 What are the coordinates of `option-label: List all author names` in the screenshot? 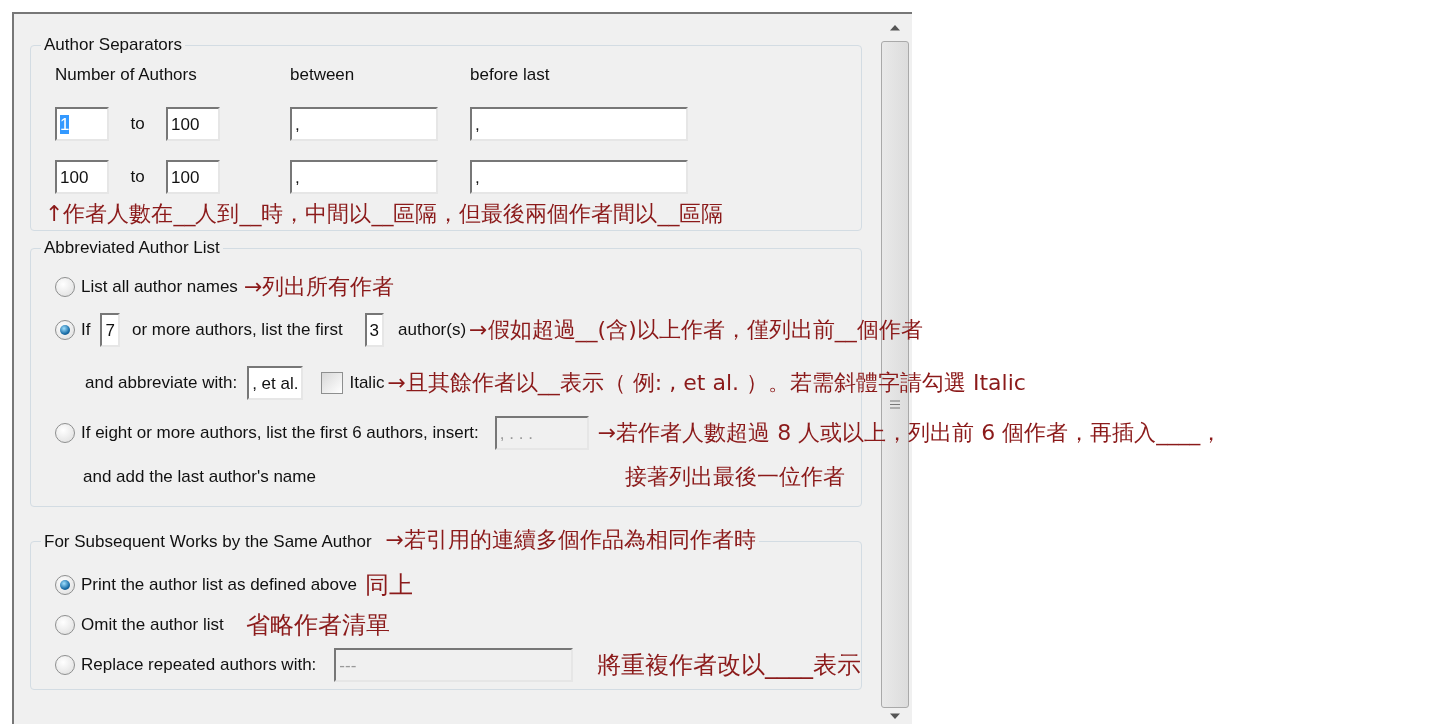 It's located at (159, 287).